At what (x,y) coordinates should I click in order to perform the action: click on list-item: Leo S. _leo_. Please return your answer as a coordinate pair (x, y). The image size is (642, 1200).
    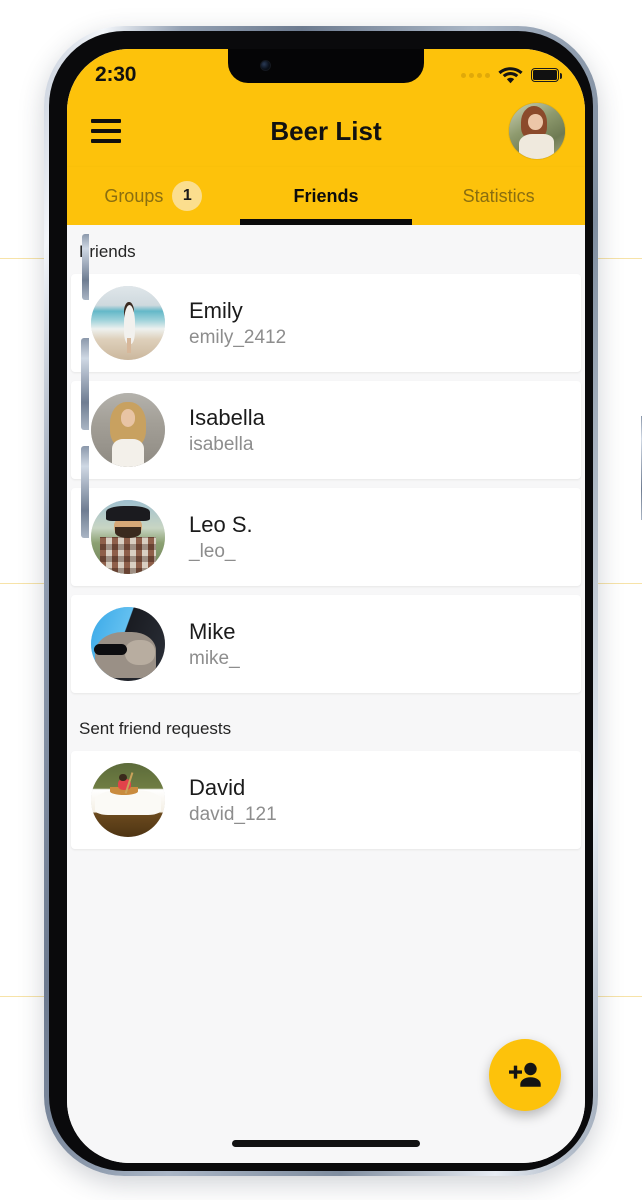
    Looking at the image, I should click on (326, 537).